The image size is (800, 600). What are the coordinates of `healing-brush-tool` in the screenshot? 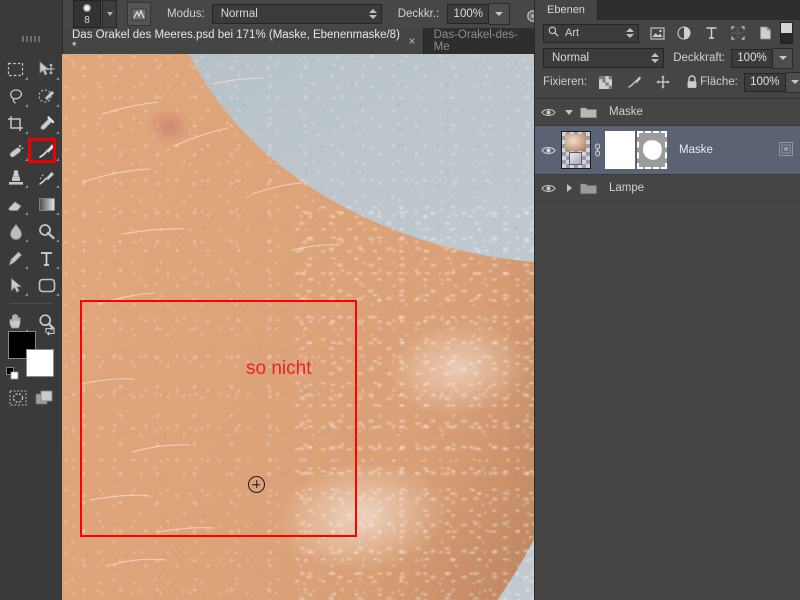 It's located at (15, 150).